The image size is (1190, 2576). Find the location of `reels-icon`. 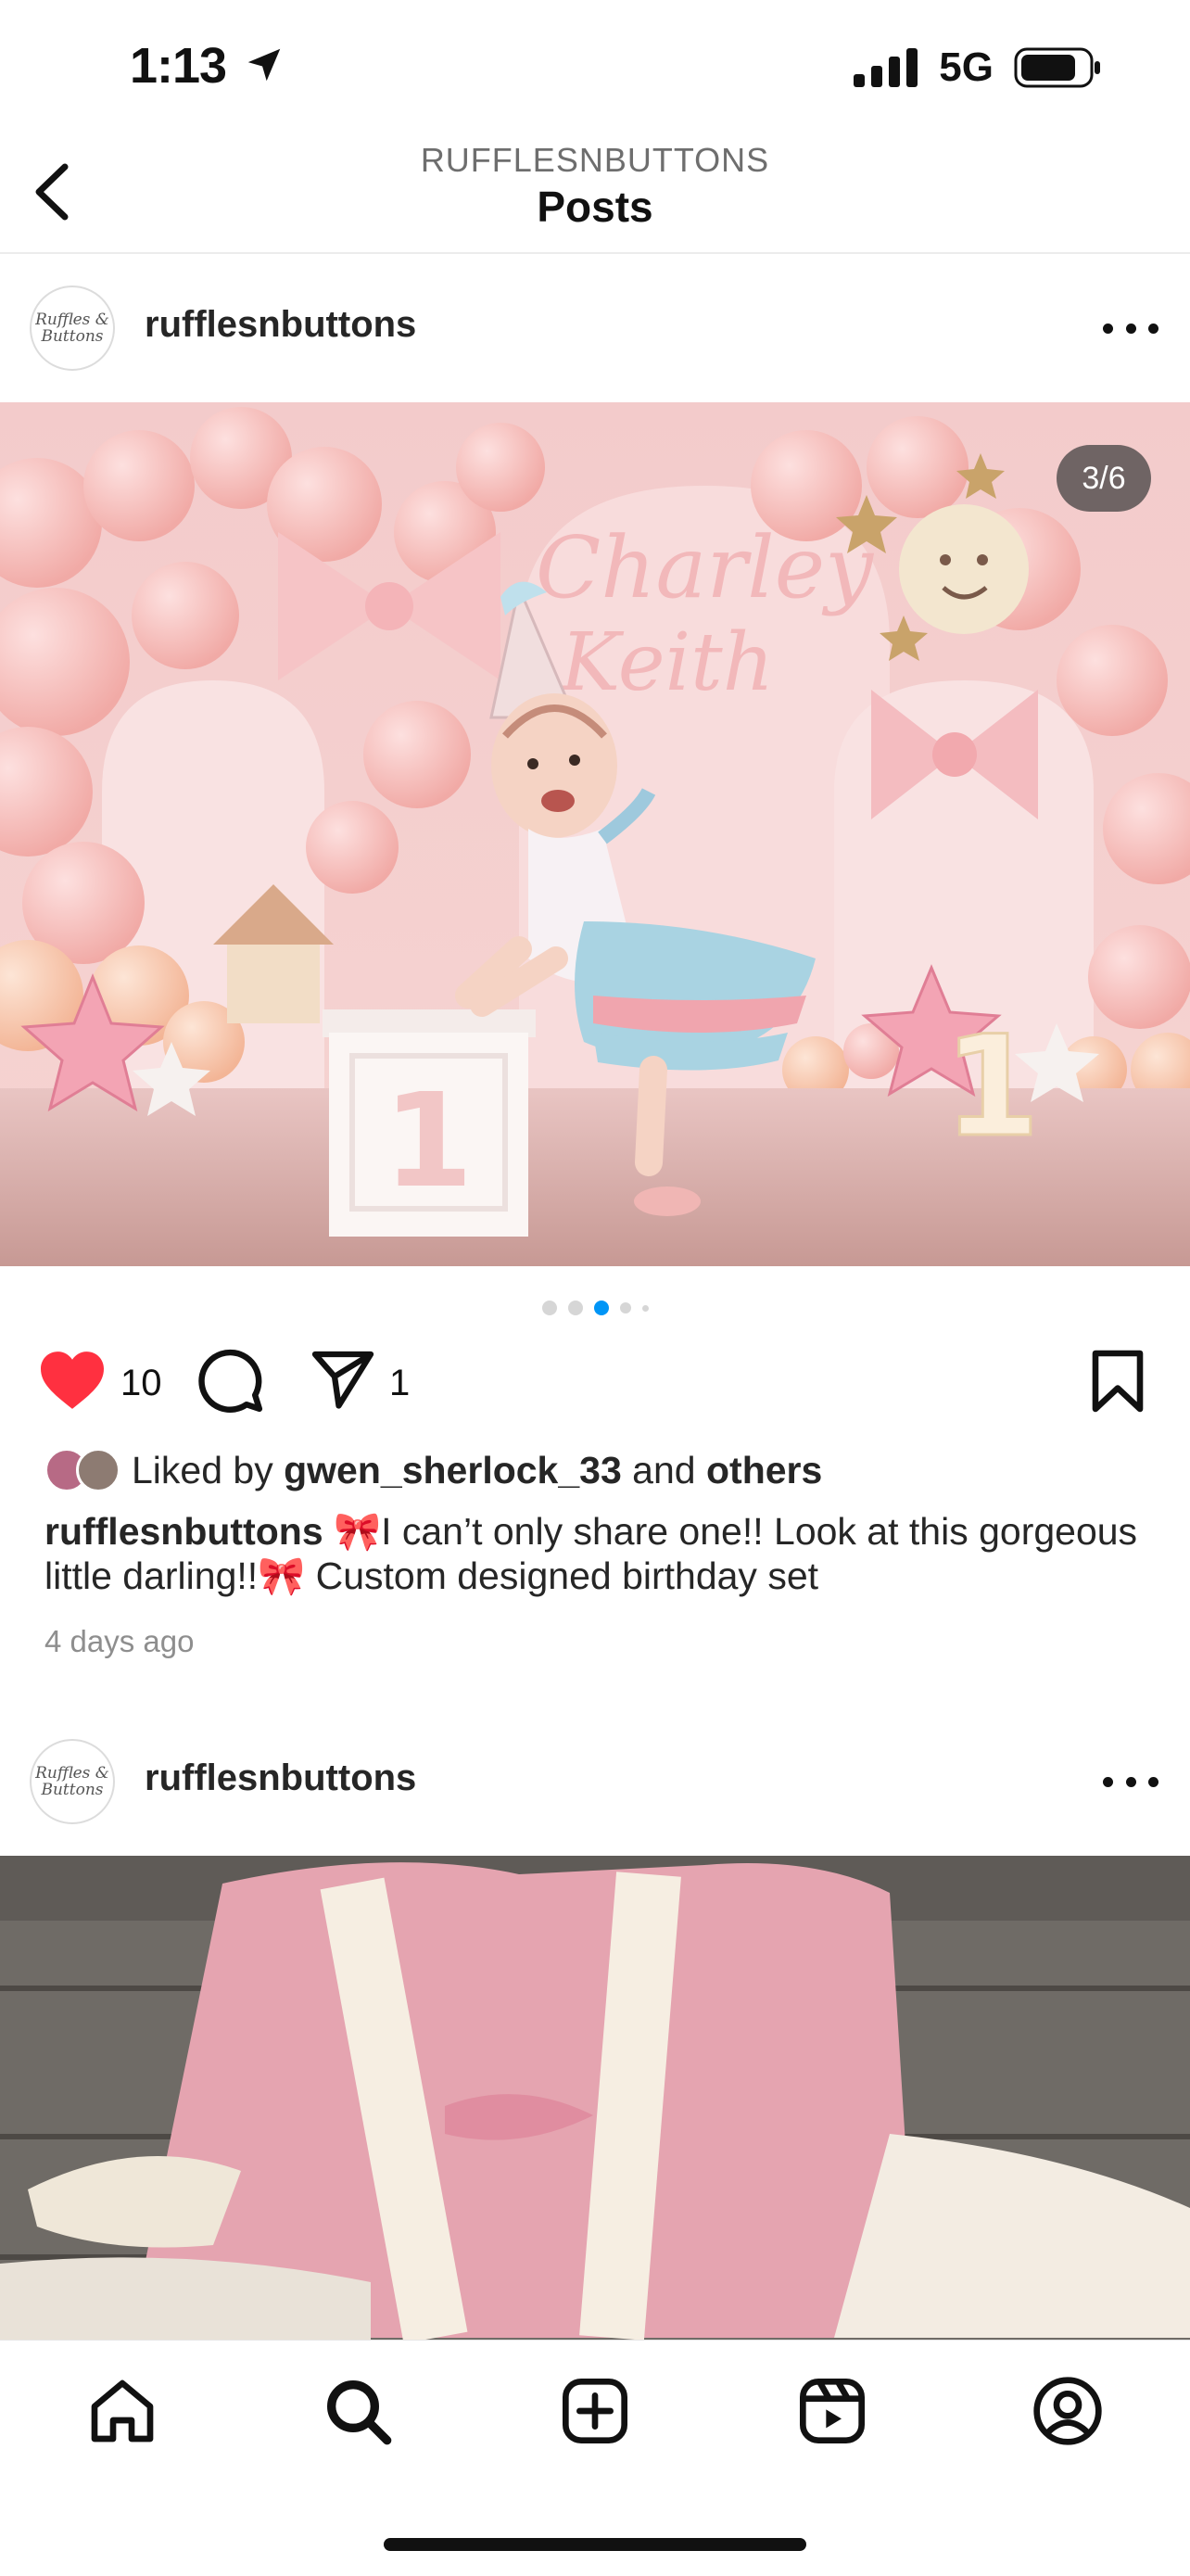

reels-icon is located at coordinates (832, 2411).